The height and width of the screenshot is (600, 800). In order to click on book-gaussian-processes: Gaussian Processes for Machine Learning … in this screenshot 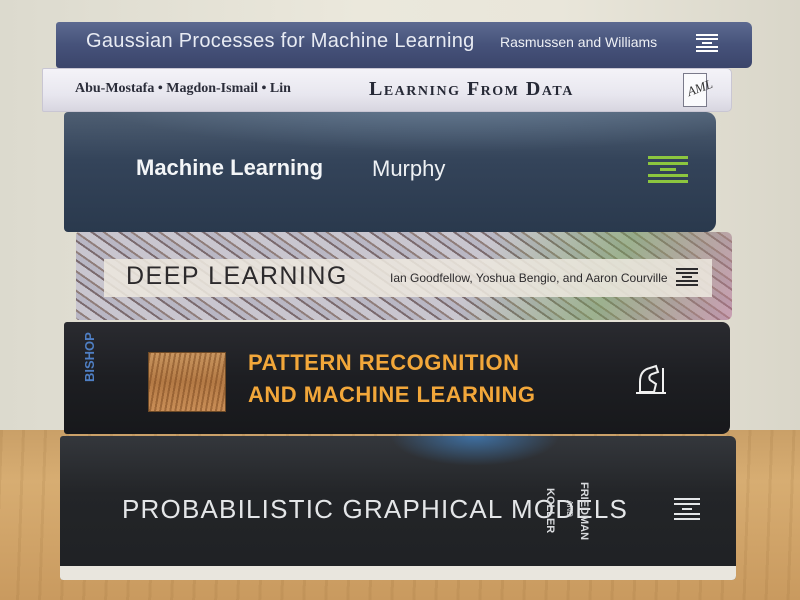, I will do `click(404, 45)`.